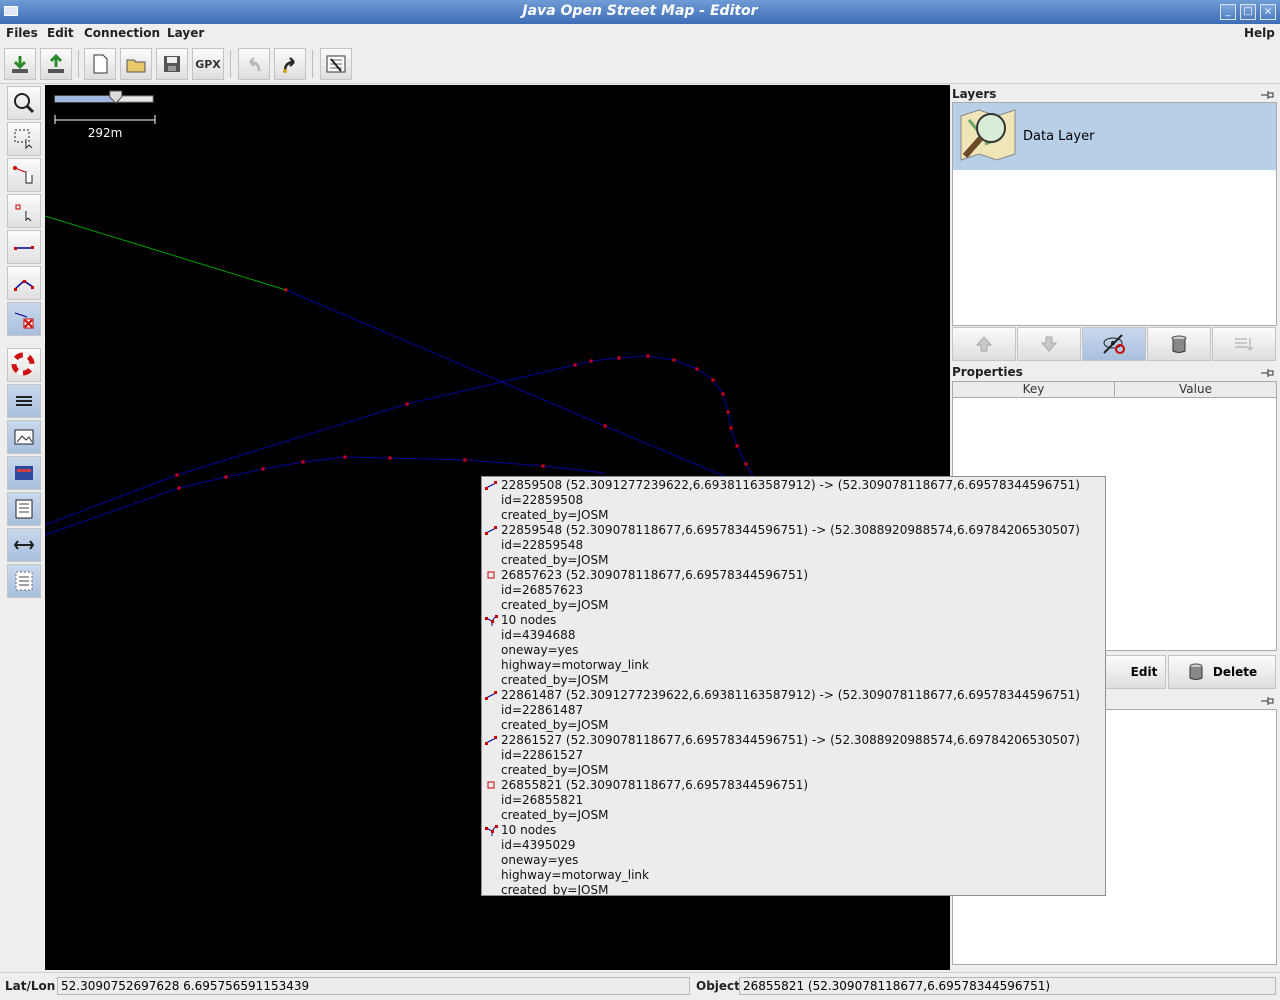 The height and width of the screenshot is (1000, 1280). Describe the element at coordinates (1248, 12) in the screenshot. I see `maximize-icon: □` at that location.